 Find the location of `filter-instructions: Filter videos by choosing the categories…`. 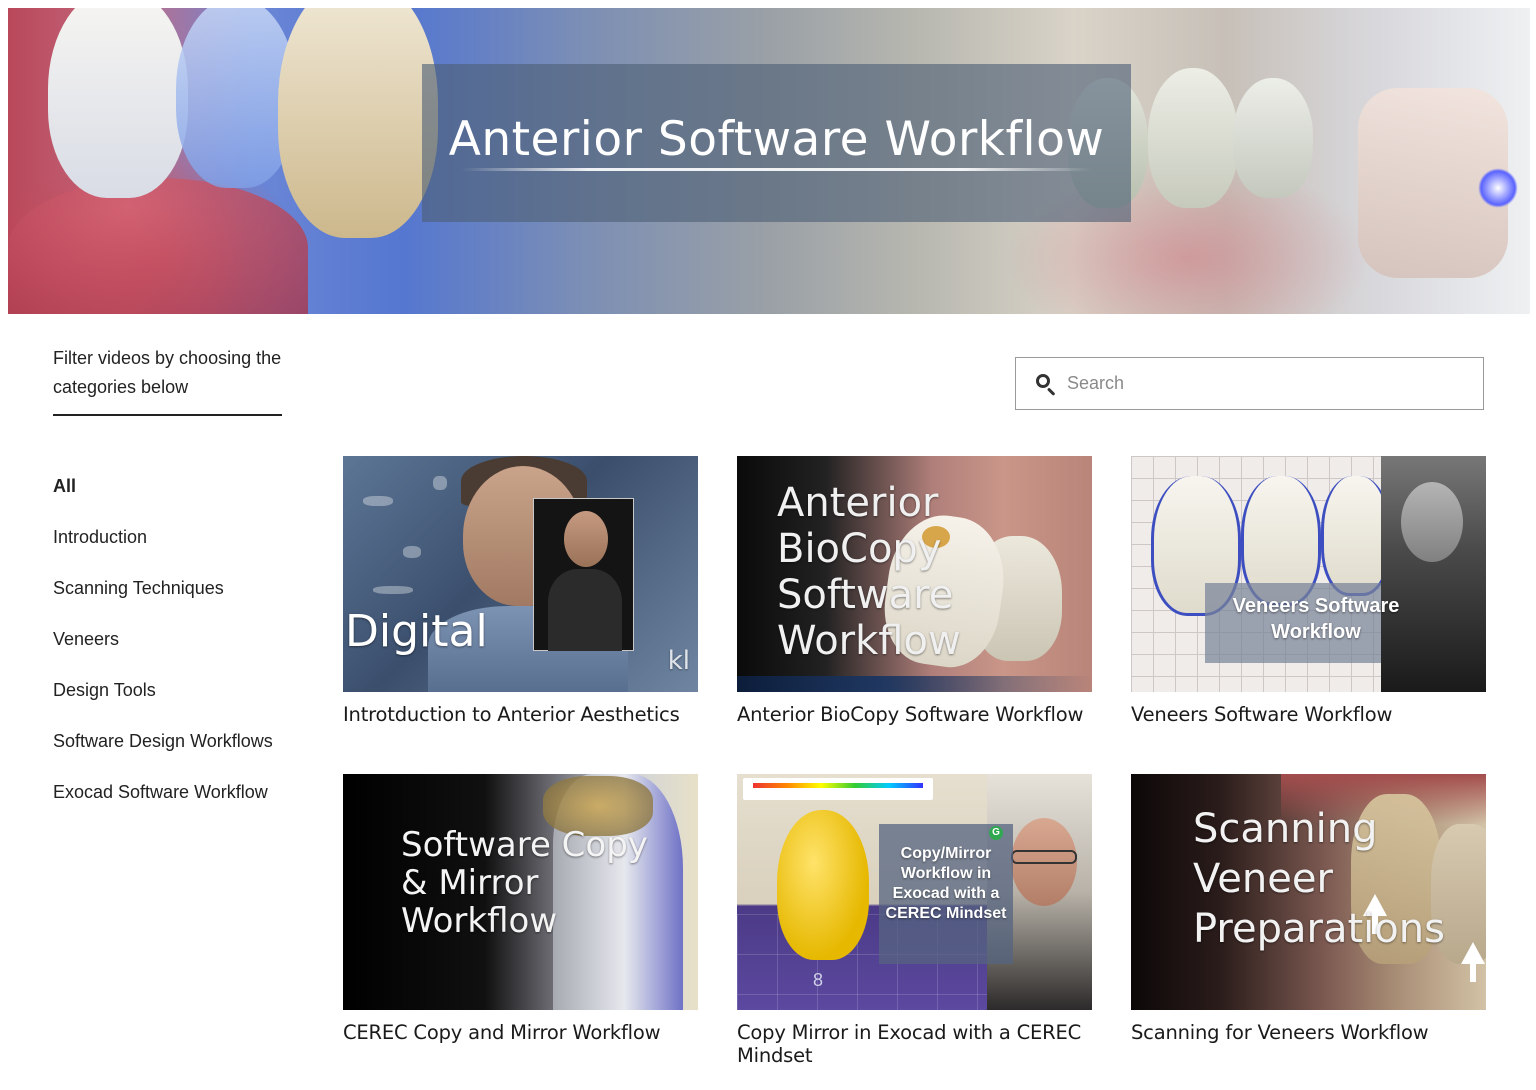

filter-instructions: Filter videos by choosing the categories… is located at coordinates (167, 372).